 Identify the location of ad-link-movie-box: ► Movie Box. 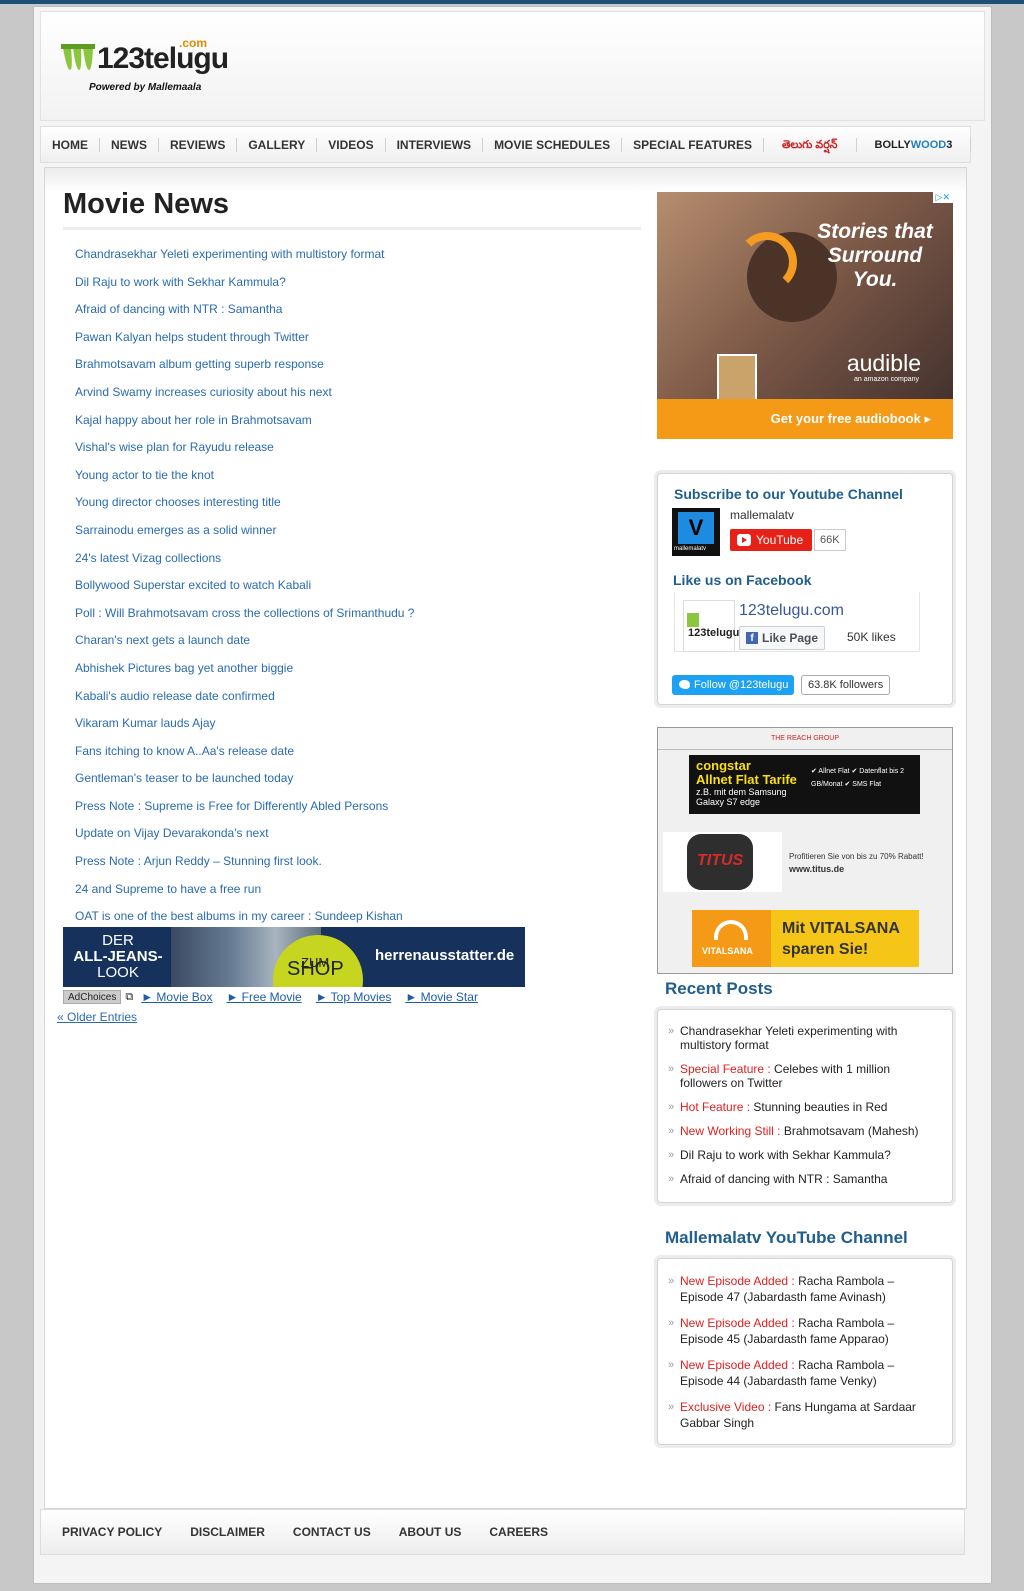
(176, 997).